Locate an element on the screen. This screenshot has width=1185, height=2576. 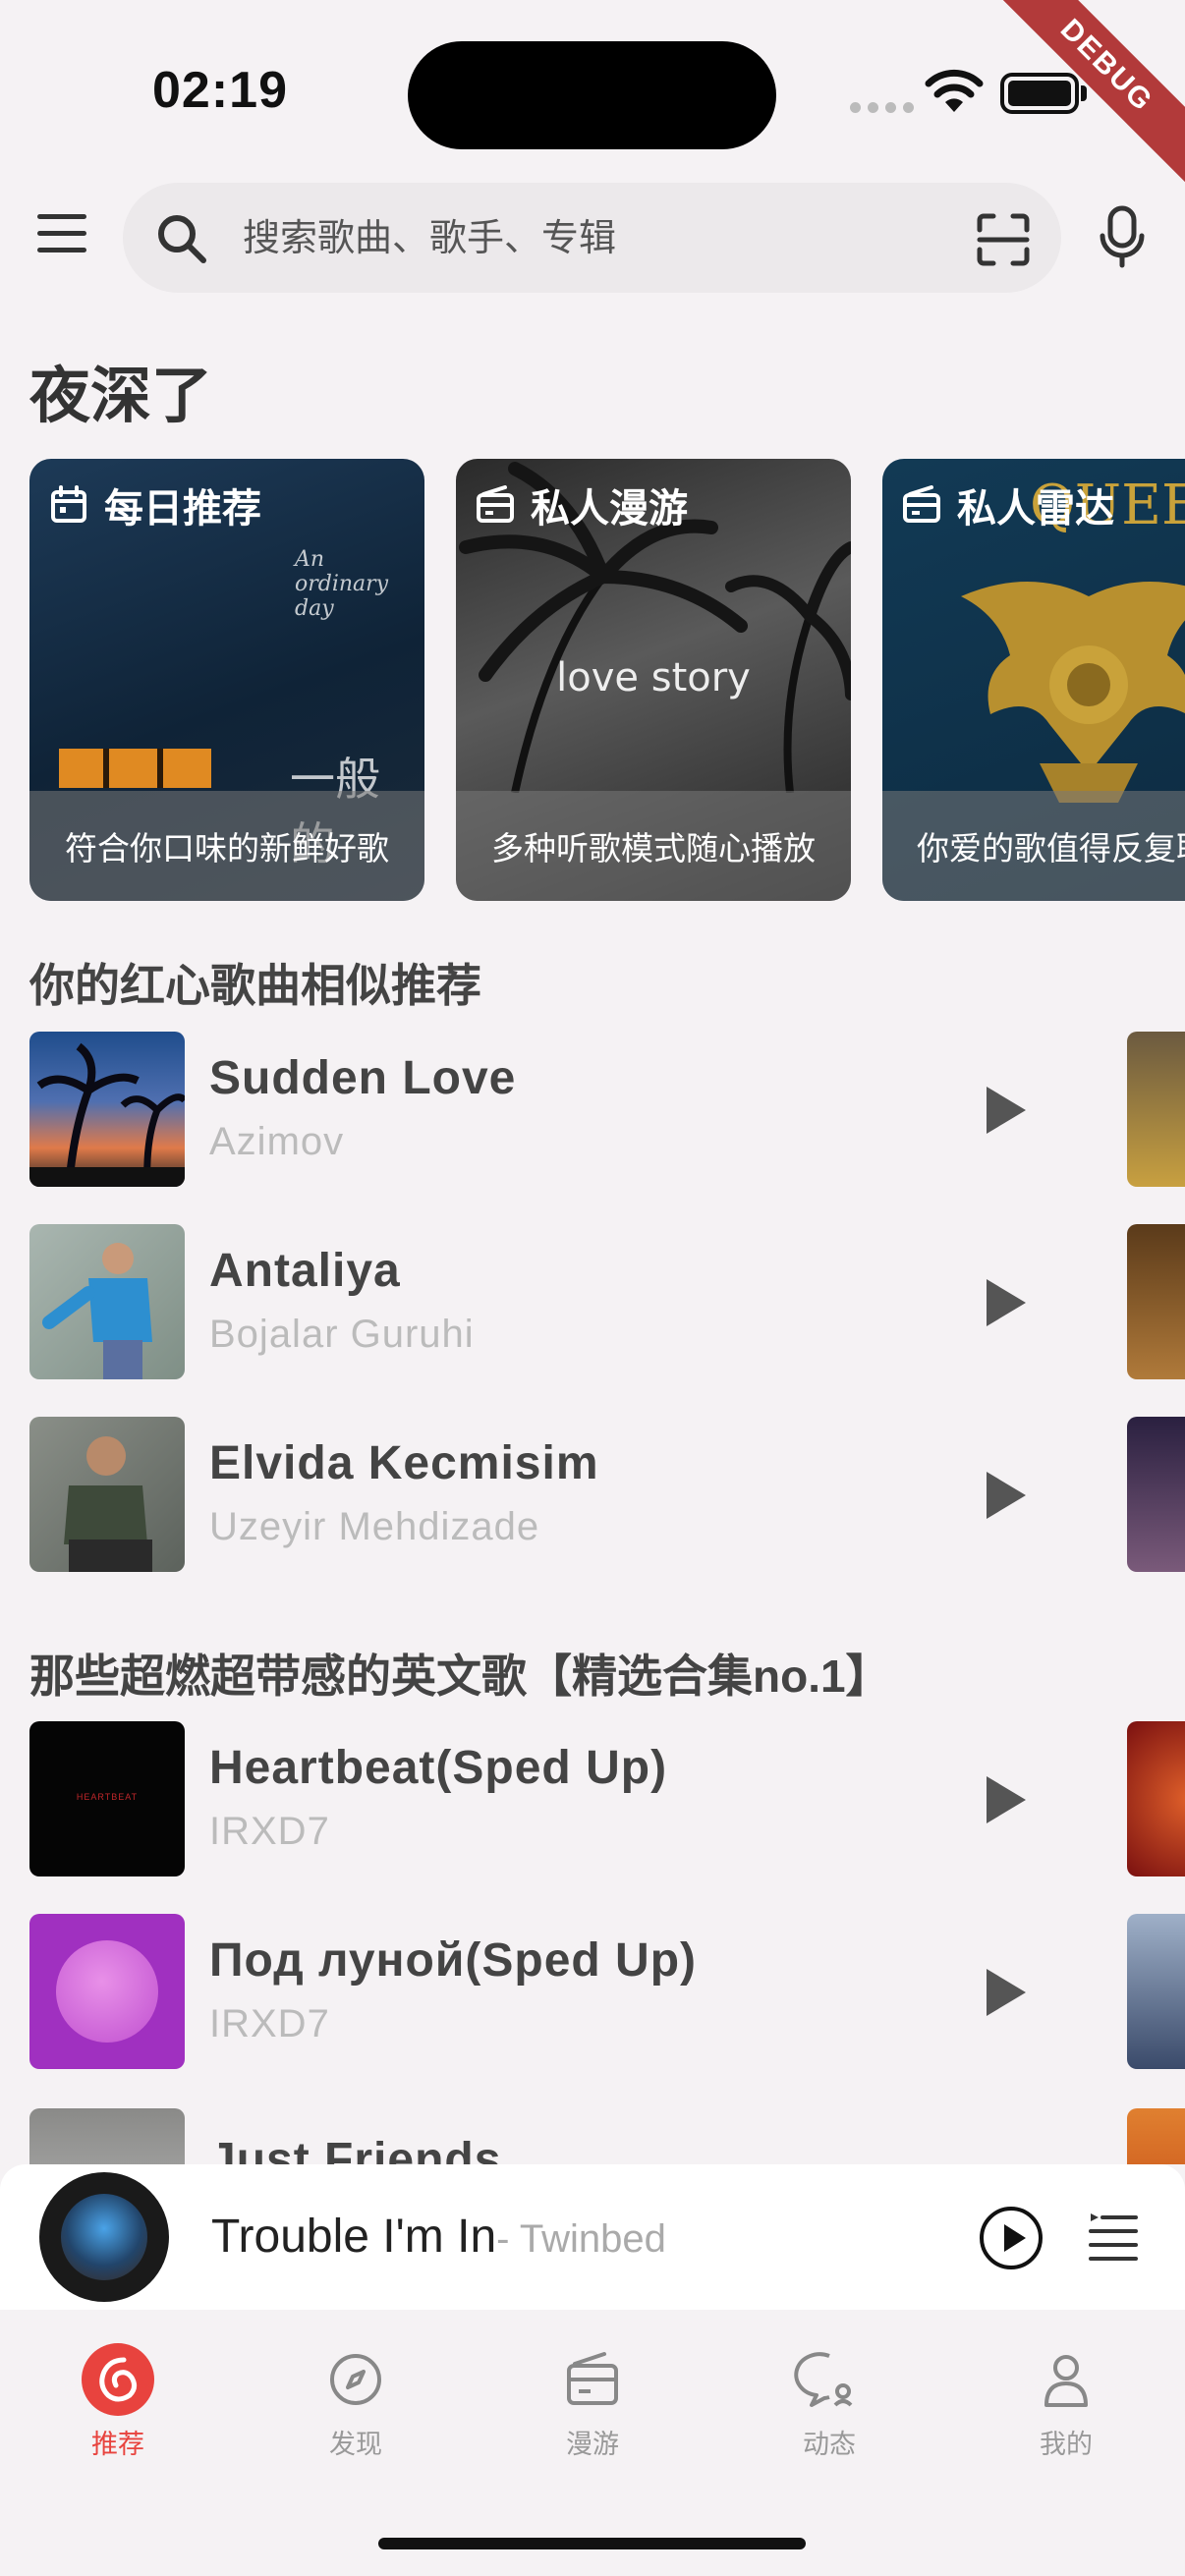
tab-roam: 漫游 is located at coordinates (592, 2401).